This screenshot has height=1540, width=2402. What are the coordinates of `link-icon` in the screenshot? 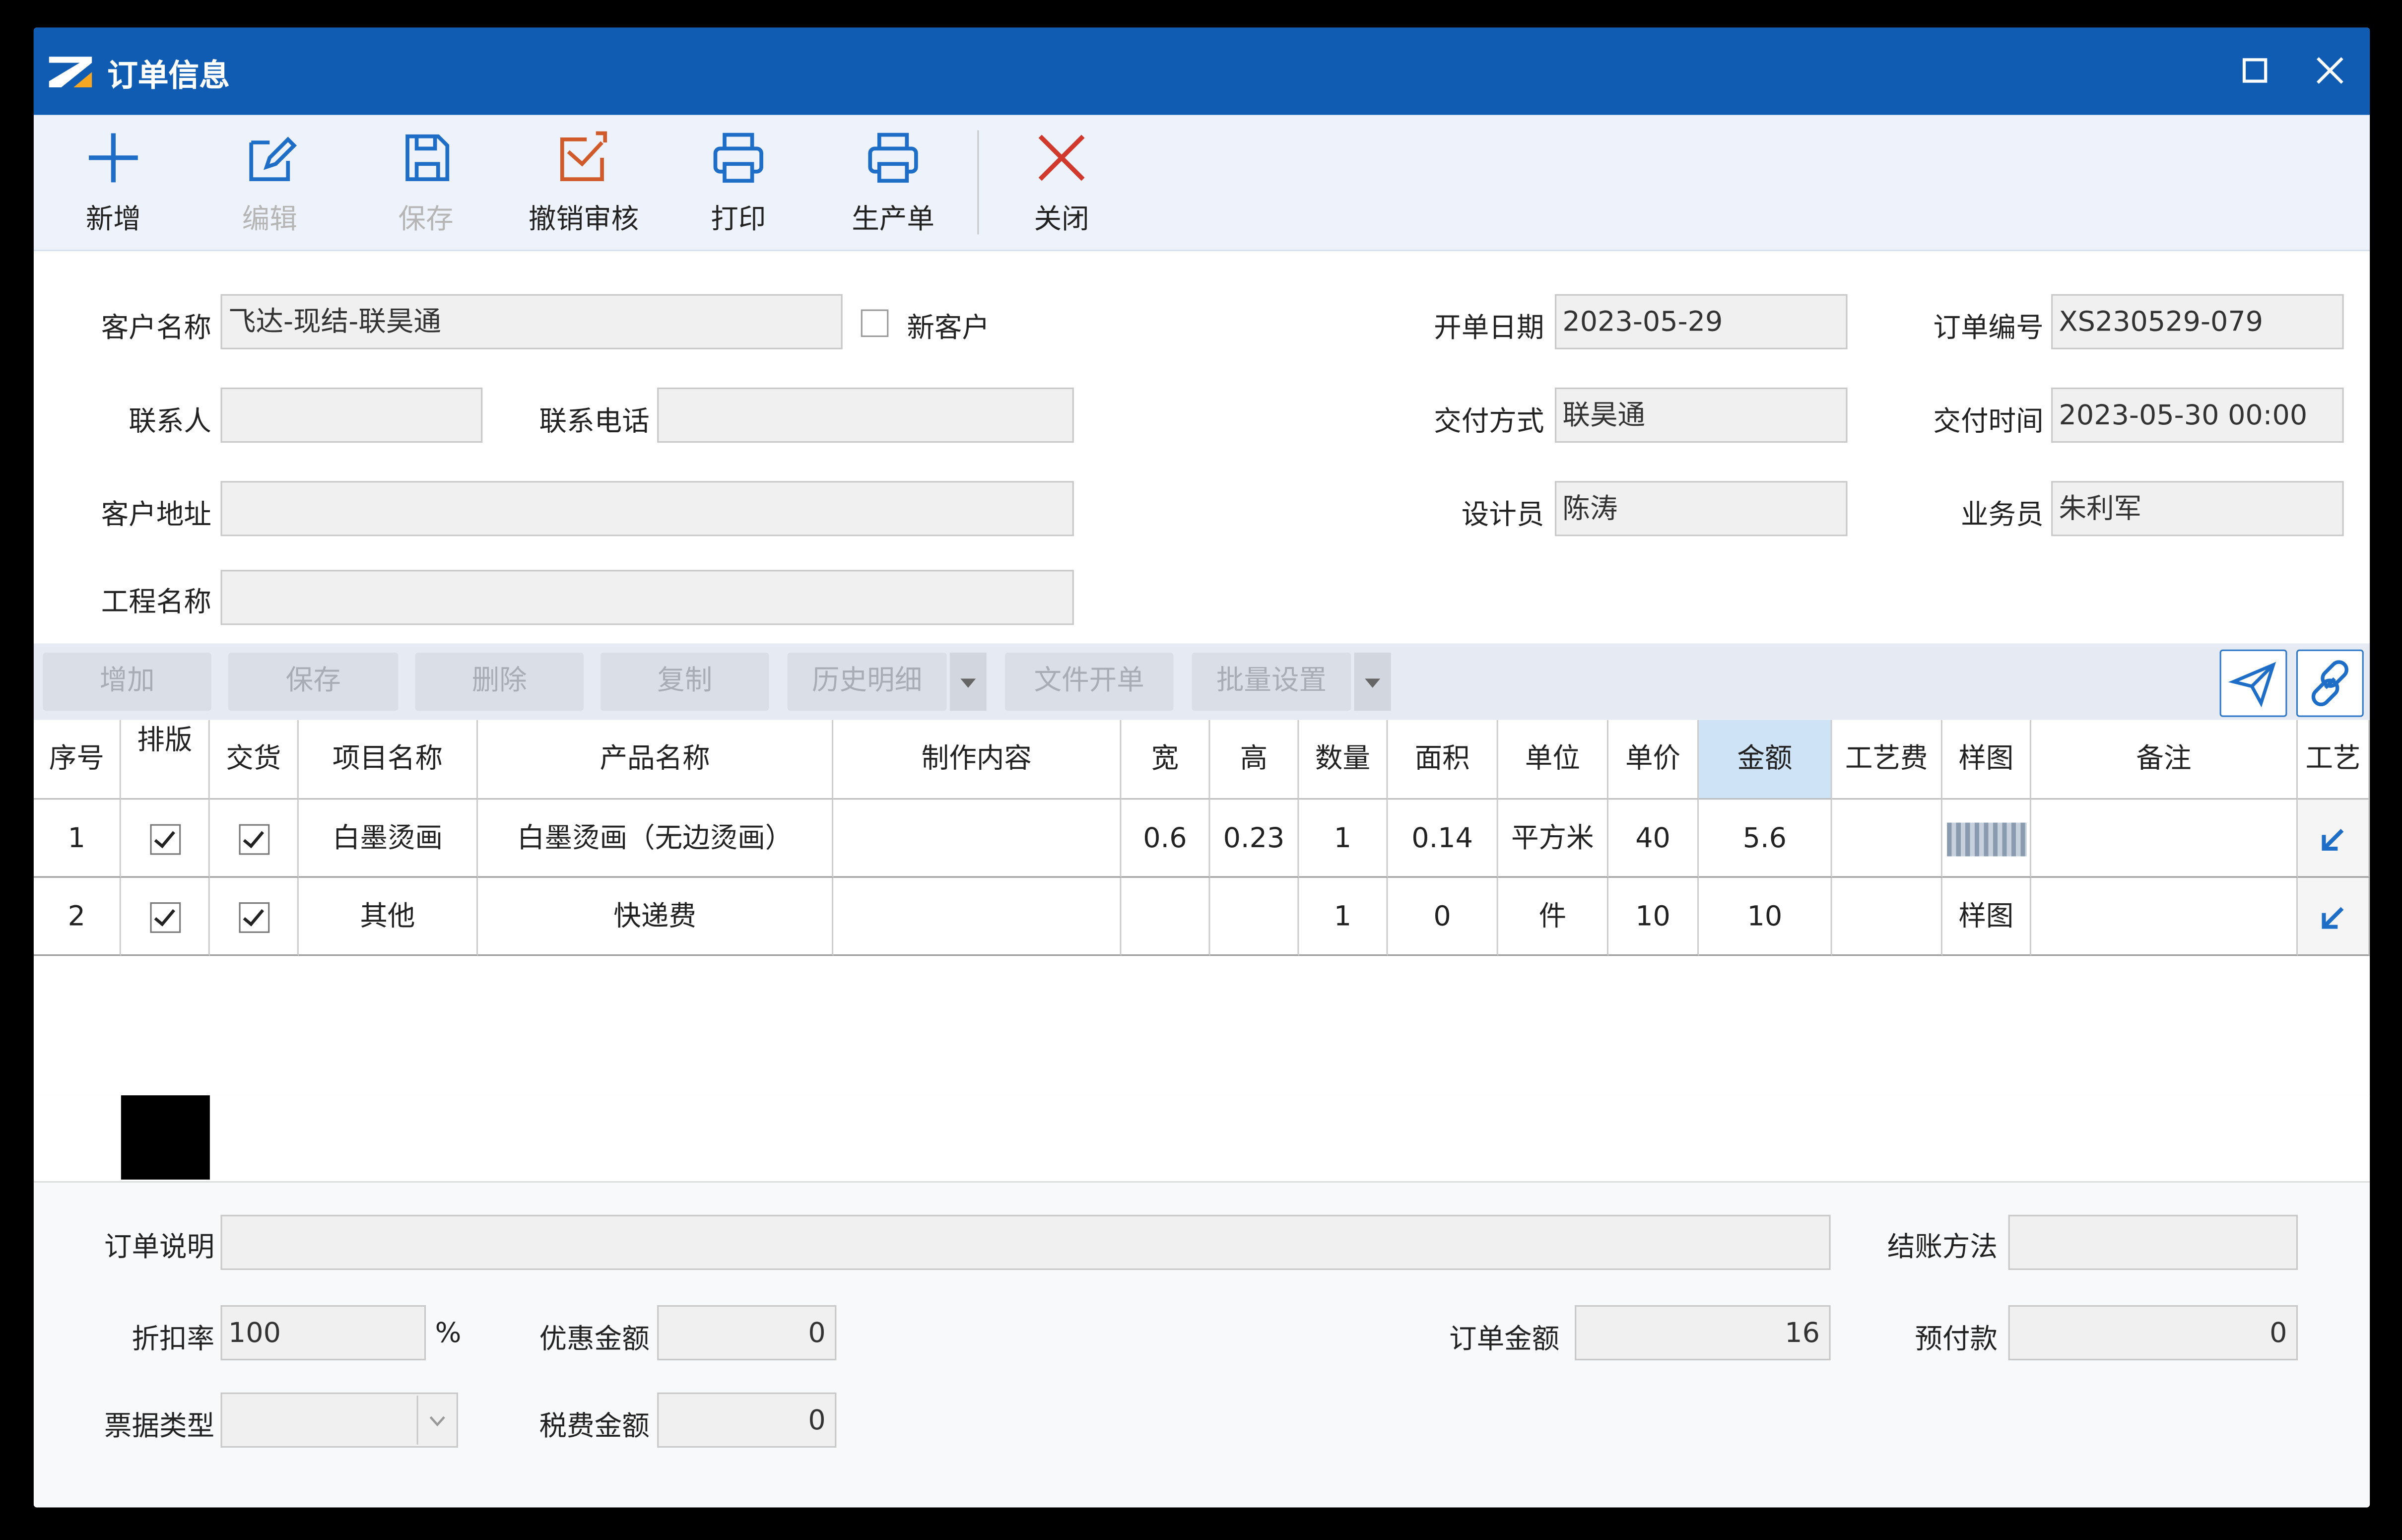 It's located at (2329, 683).